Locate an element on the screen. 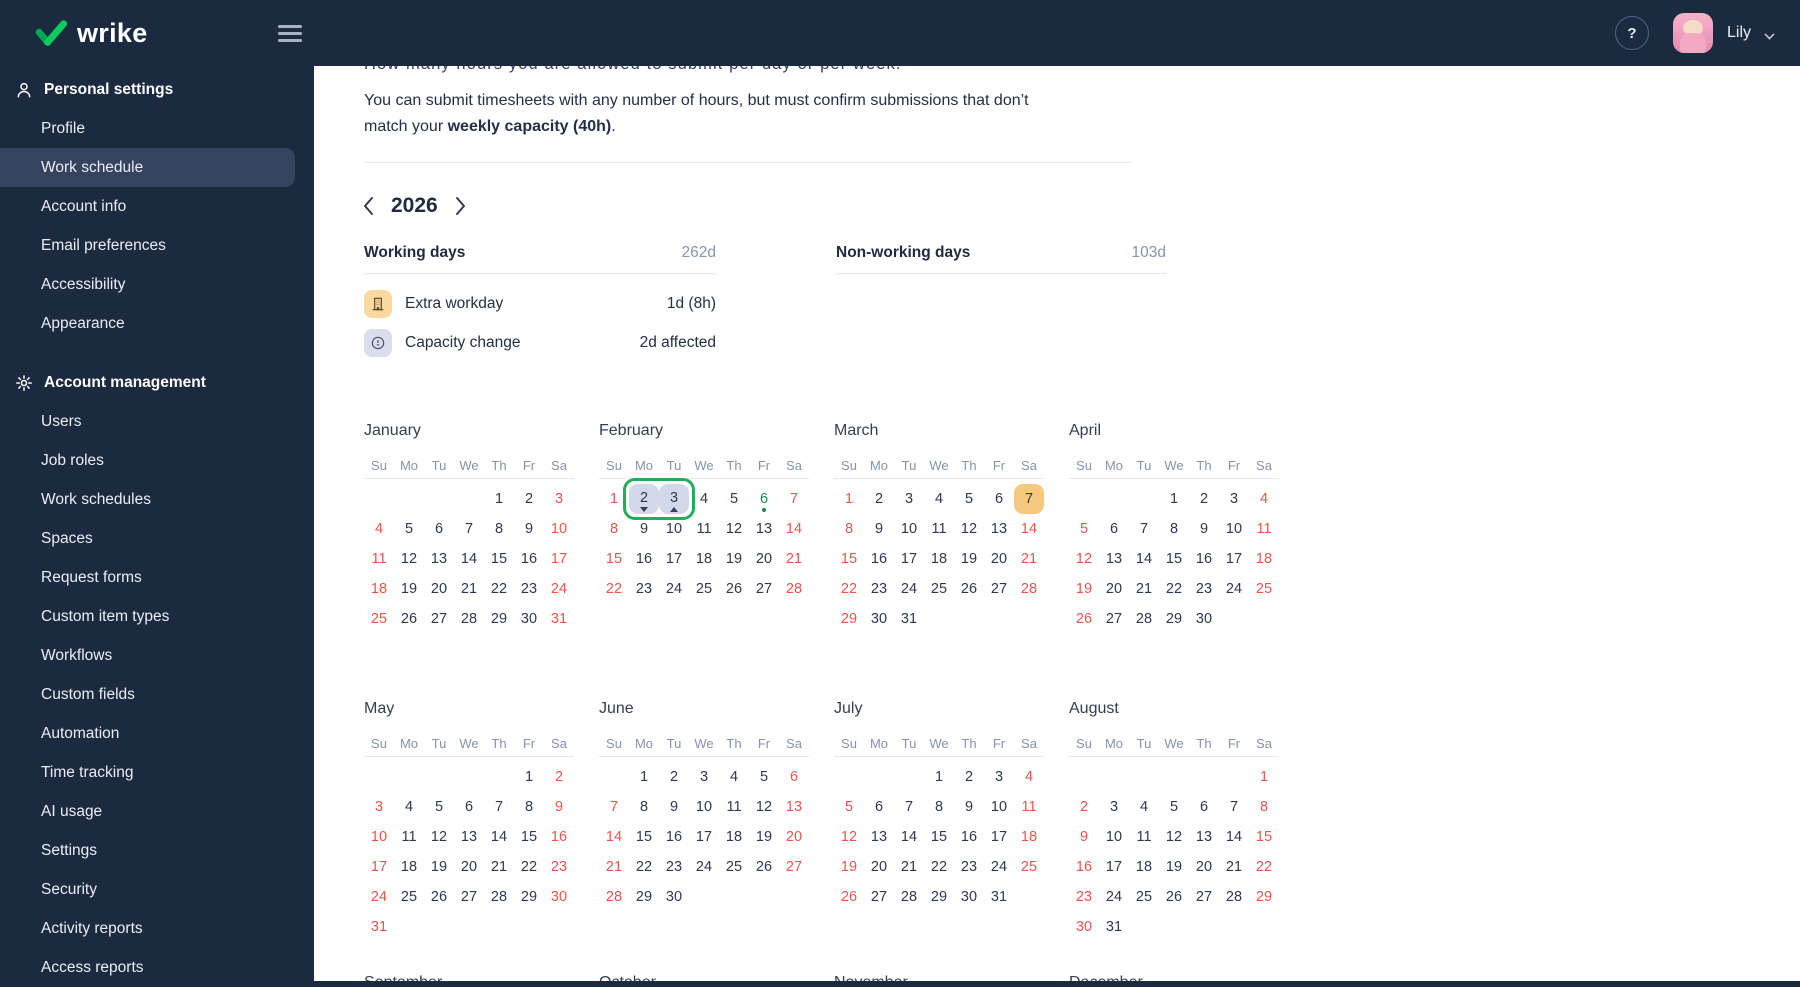 This screenshot has width=1800, height=987. day-cell: 18 is located at coordinates (1029, 837).